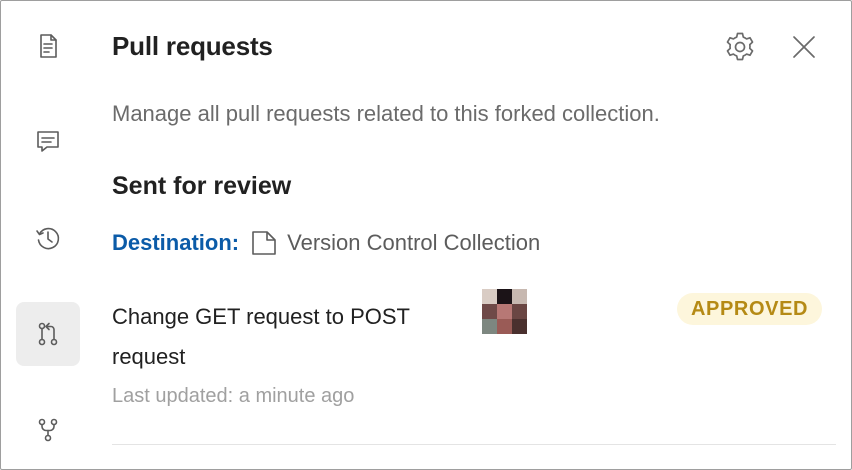  Describe the element at coordinates (750, 309) in the screenshot. I see `status-badge: APPROVED` at that location.